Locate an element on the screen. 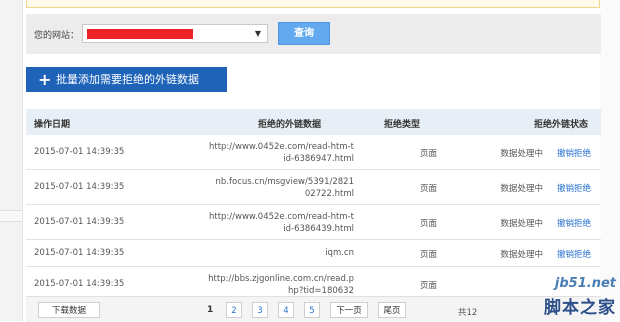 The width and height of the screenshot is (620, 322). row-link-line2: 02722.html is located at coordinates (329, 194).